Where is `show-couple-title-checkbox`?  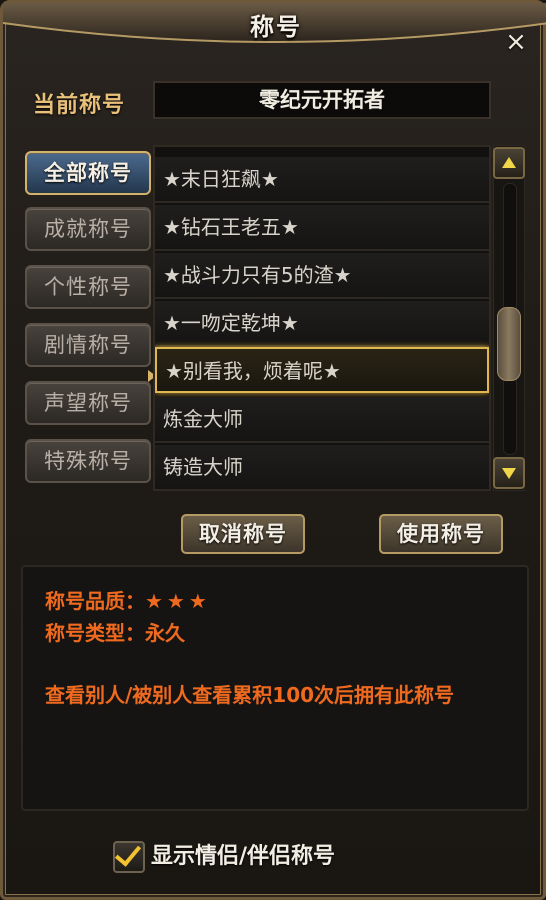 show-couple-title-checkbox is located at coordinates (129, 856).